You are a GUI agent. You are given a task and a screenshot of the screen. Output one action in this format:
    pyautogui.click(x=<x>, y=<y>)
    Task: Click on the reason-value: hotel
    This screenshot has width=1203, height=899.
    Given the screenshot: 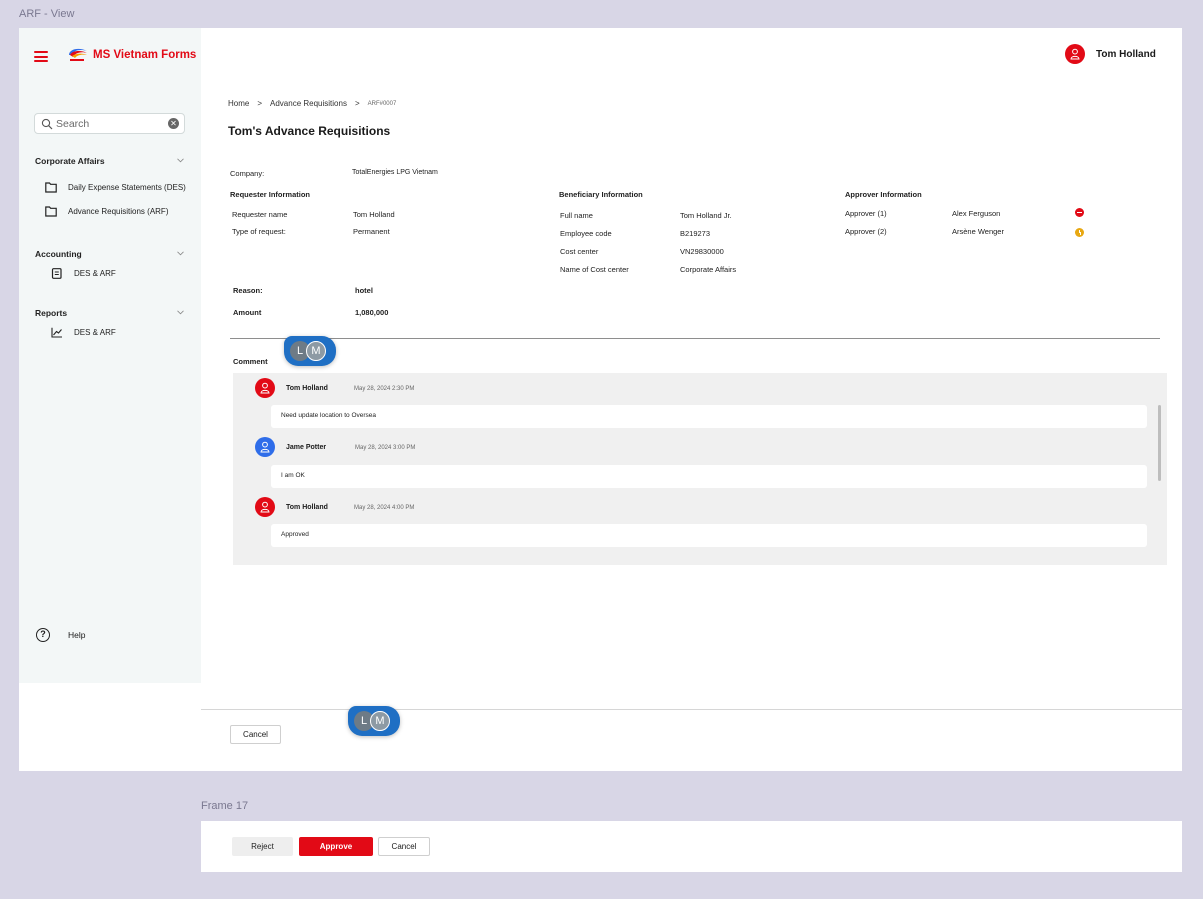 What is the action you would take?
    pyautogui.click(x=364, y=290)
    